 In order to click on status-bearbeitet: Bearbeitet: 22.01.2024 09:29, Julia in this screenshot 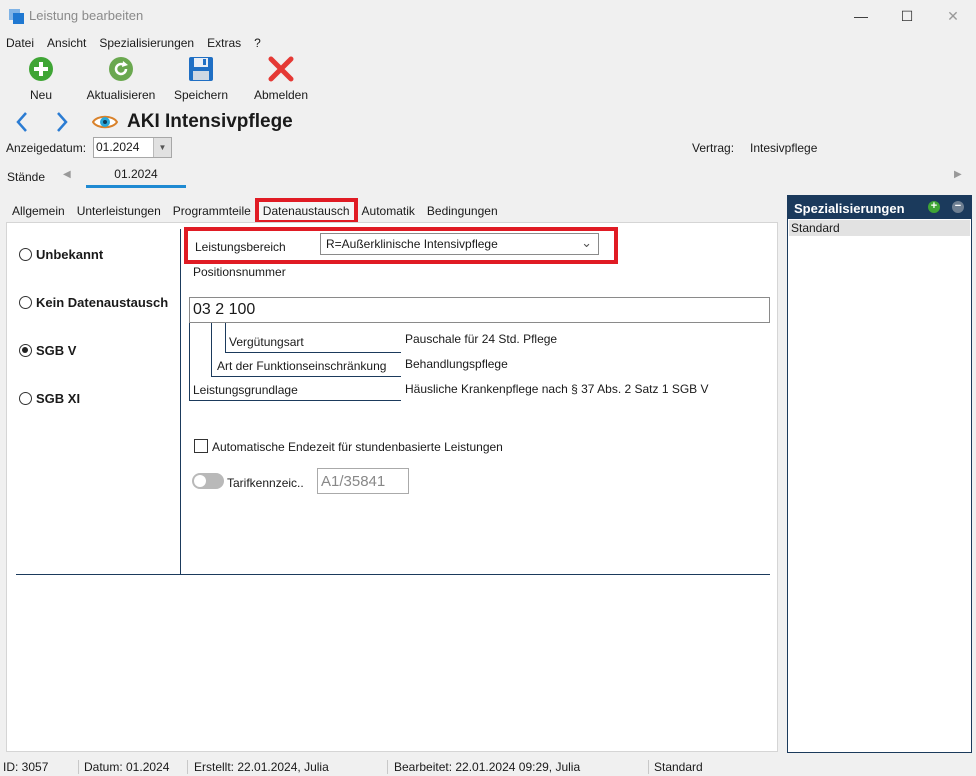, I will do `click(487, 767)`.